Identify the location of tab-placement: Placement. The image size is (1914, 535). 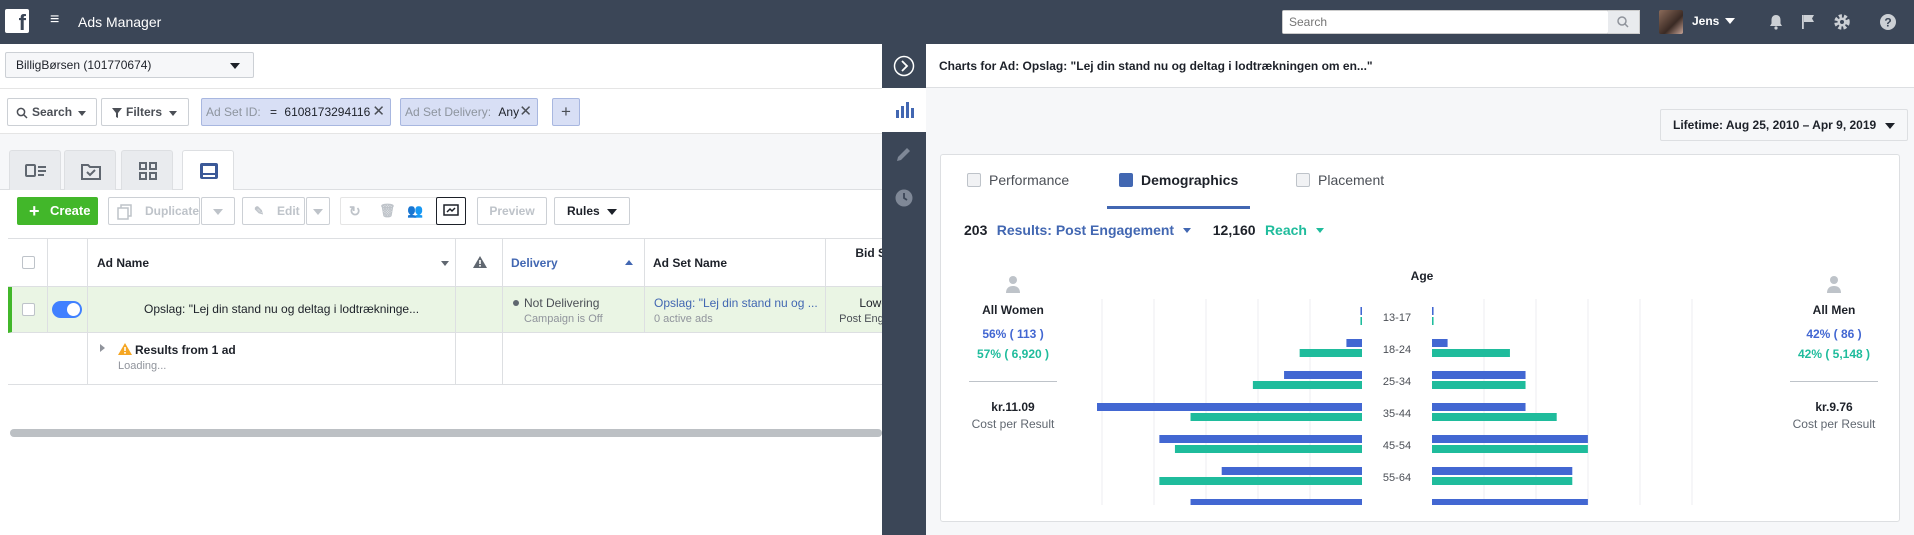
(1340, 189).